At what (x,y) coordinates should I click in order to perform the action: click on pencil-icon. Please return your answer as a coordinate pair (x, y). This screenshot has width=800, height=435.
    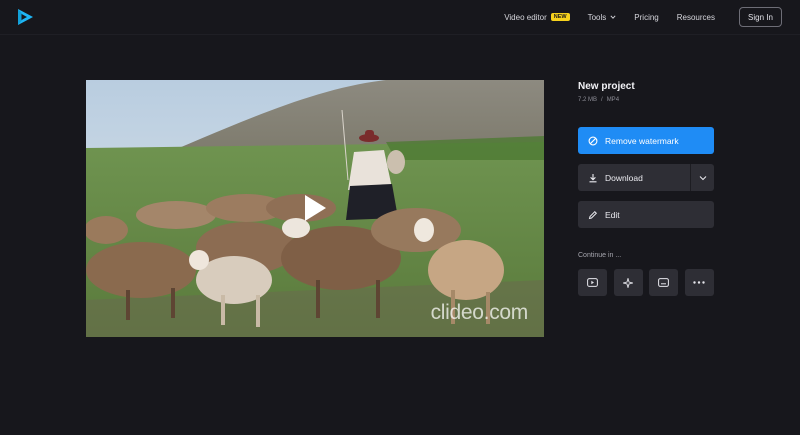
    Looking at the image, I should click on (593, 214).